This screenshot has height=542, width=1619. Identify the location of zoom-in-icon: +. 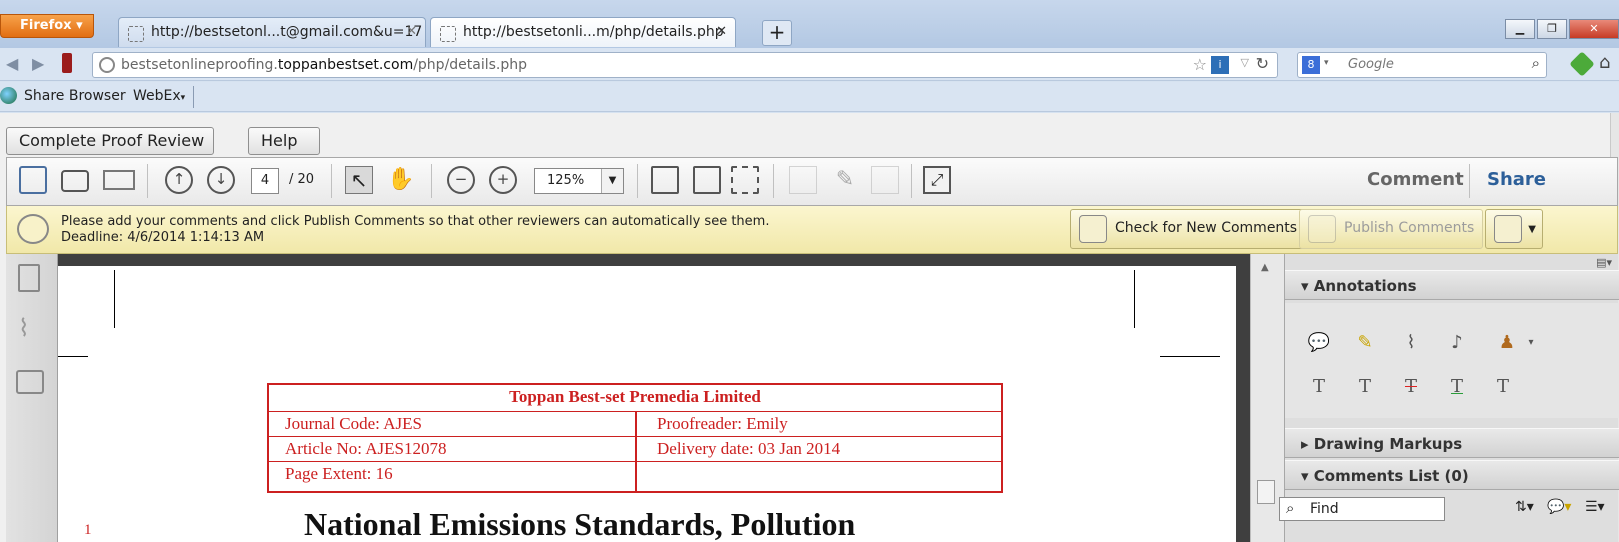
(503, 180).